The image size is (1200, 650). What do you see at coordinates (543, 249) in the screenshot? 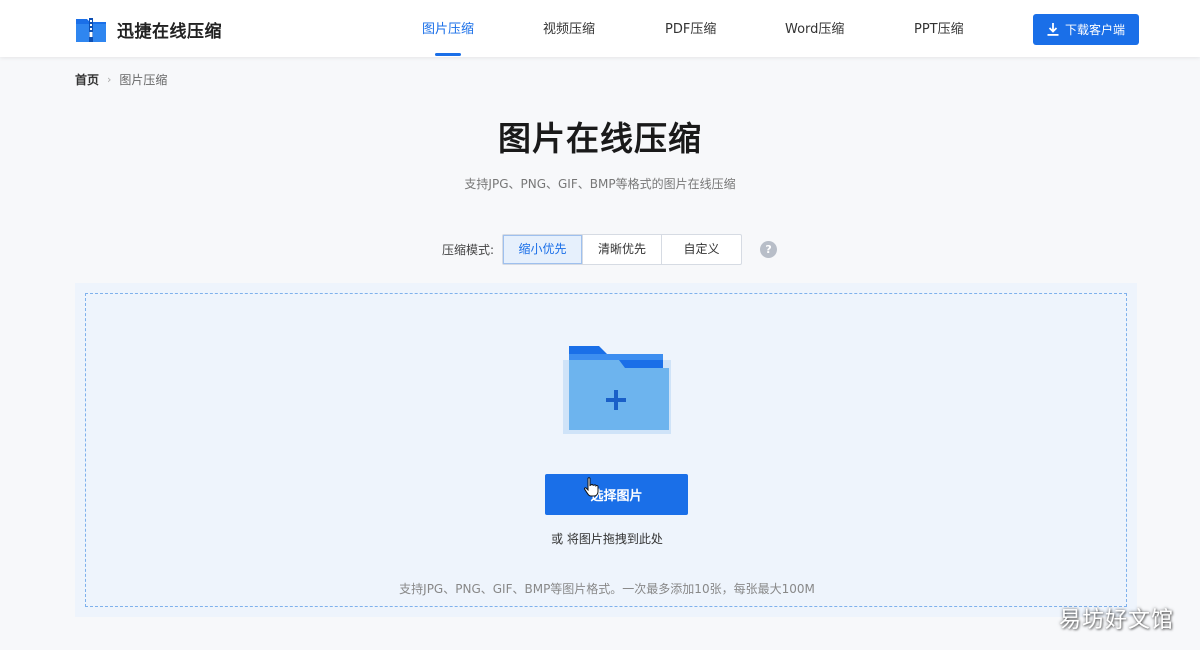
I see `mode-option-smaller: 缩小优先` at bounding box center [543, 249].